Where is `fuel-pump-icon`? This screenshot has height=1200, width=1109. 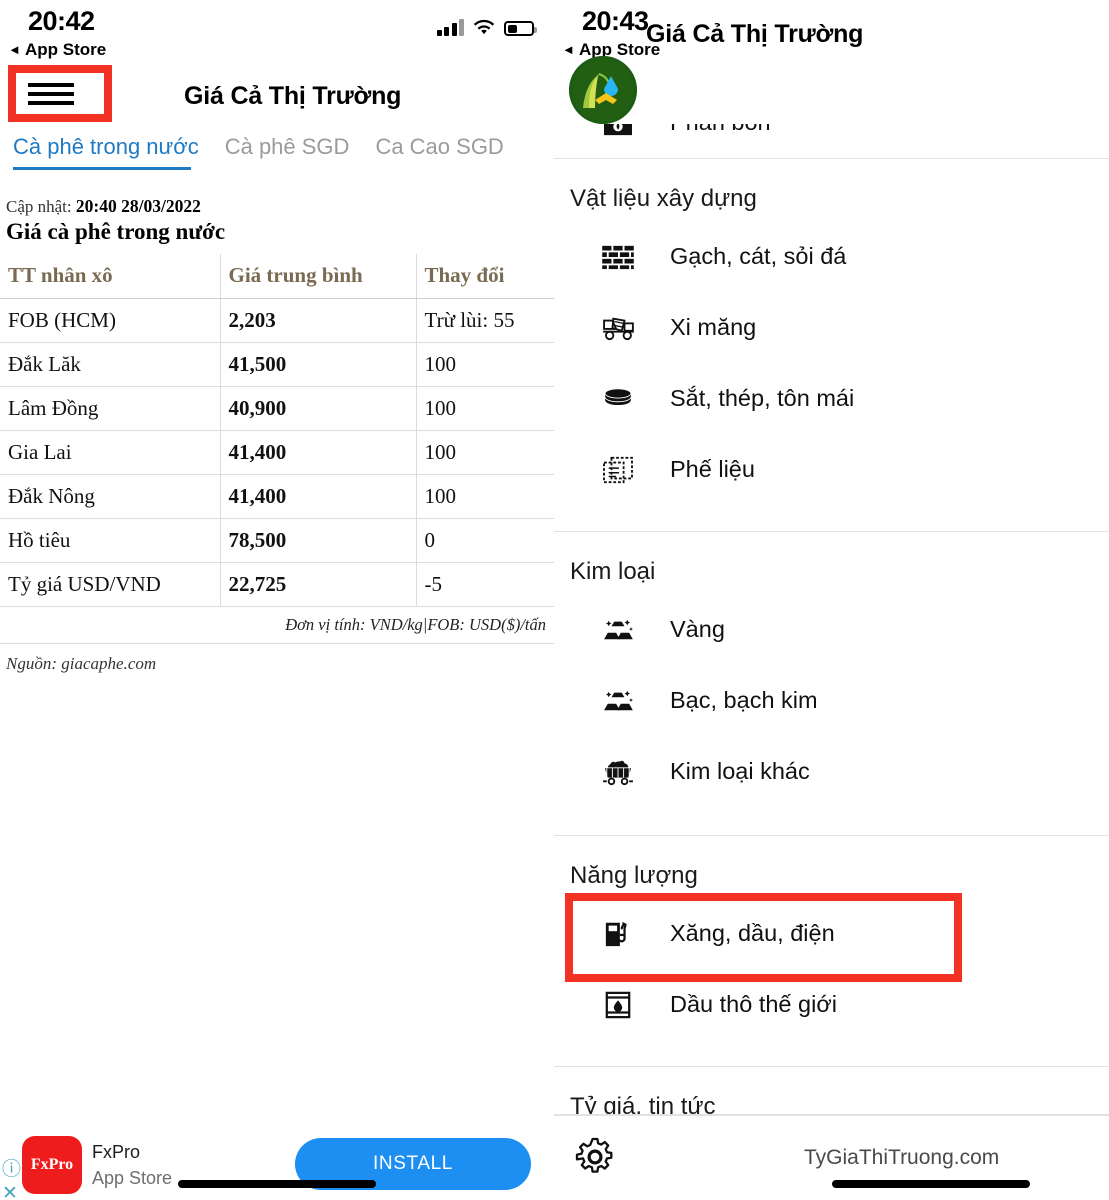
fuel-pump-icon is located at coordinates (618, 934).